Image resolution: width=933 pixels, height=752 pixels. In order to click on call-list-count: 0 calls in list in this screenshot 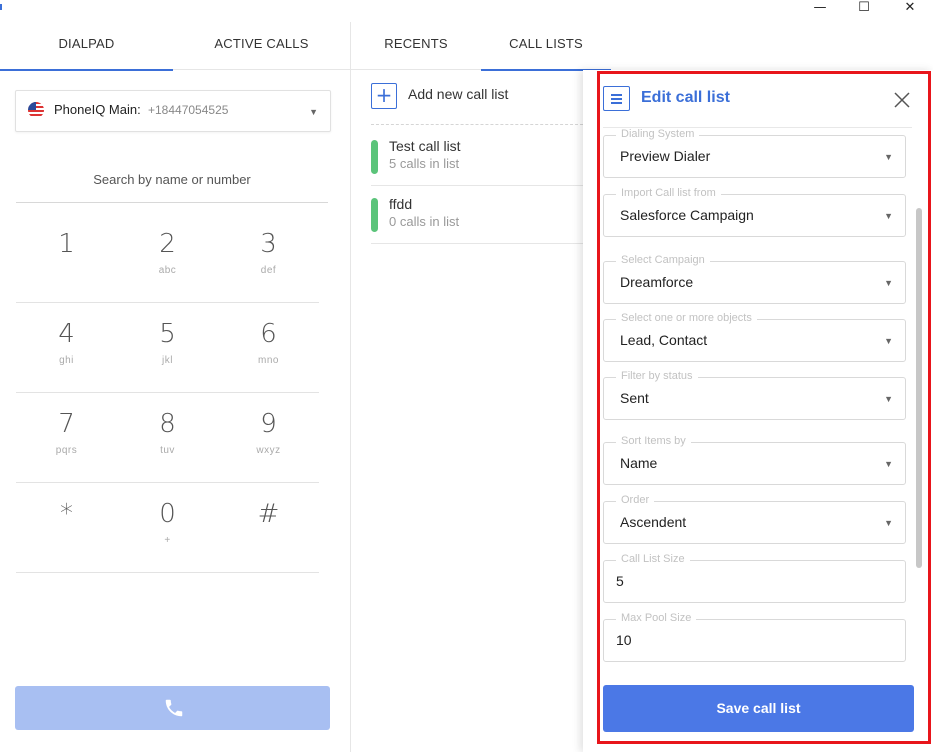, I will do `click(424, 221)`.